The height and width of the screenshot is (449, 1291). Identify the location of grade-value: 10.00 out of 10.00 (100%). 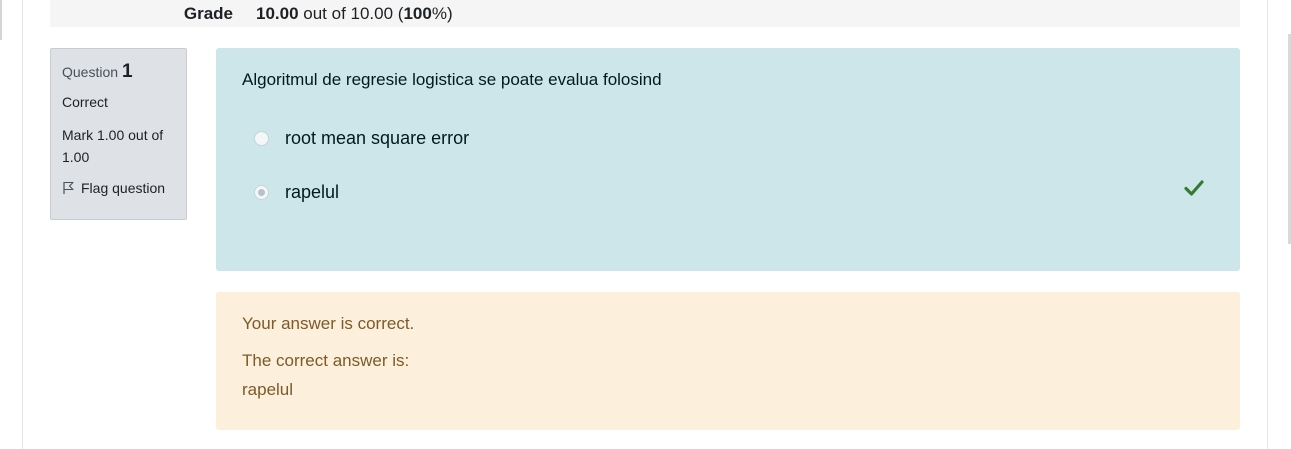
(354, 13).